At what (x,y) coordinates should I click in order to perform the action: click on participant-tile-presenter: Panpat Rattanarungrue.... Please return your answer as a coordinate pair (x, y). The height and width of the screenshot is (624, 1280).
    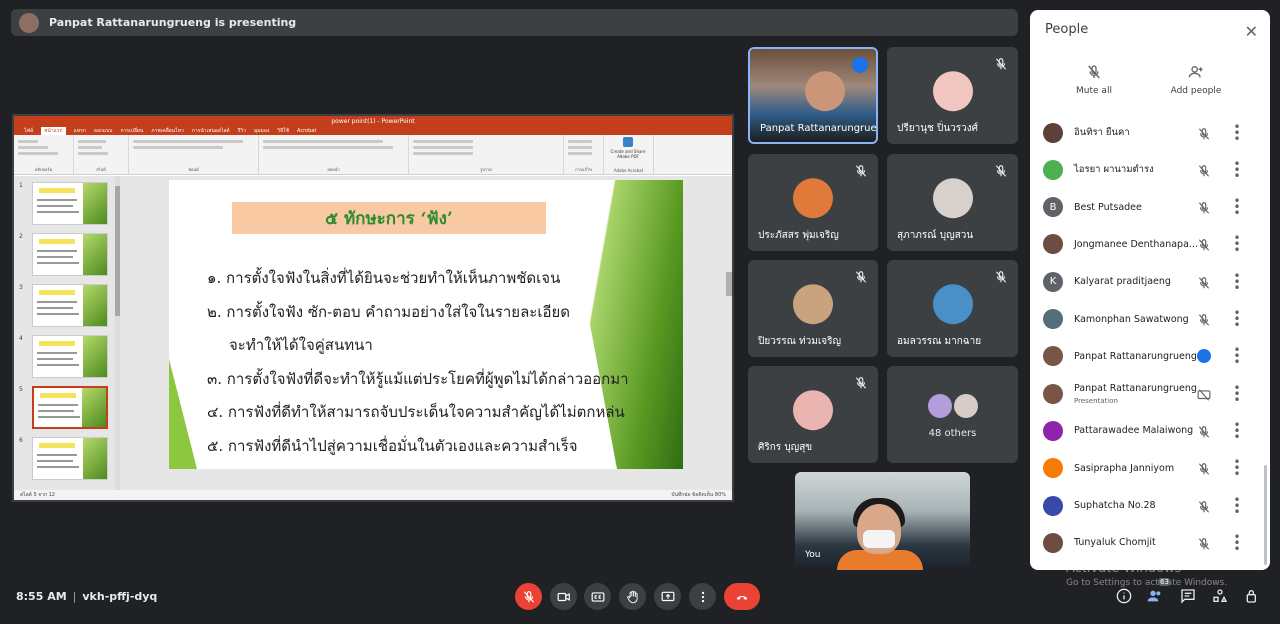
    Looking at the image, I should click on (813, 95).